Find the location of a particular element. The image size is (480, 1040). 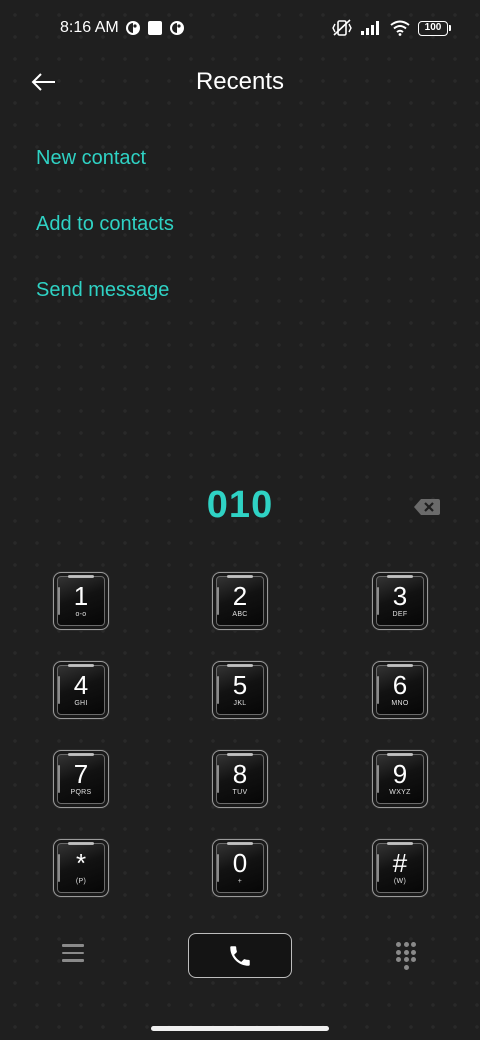

status-right: 100 is located at coordinates (391, 28).